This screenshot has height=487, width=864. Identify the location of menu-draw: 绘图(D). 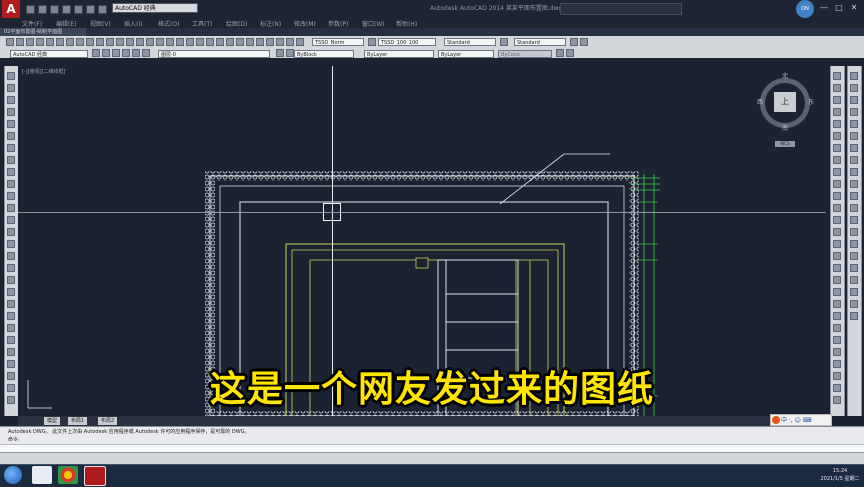
(236, 23).